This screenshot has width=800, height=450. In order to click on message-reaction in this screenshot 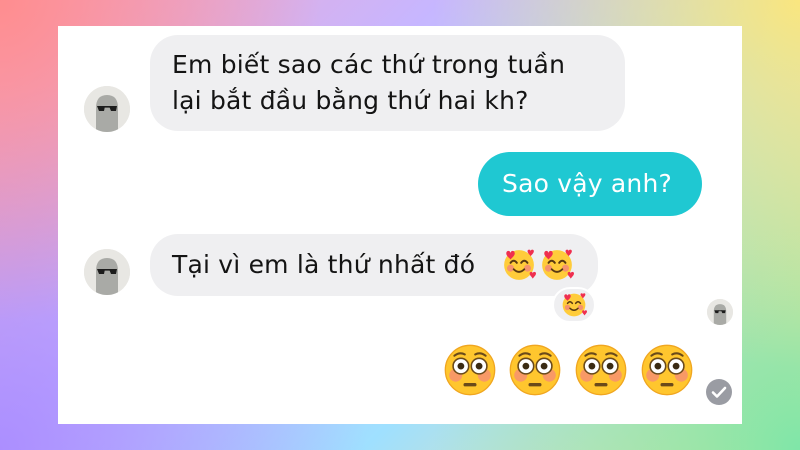, I will do `click(574, 305)`.